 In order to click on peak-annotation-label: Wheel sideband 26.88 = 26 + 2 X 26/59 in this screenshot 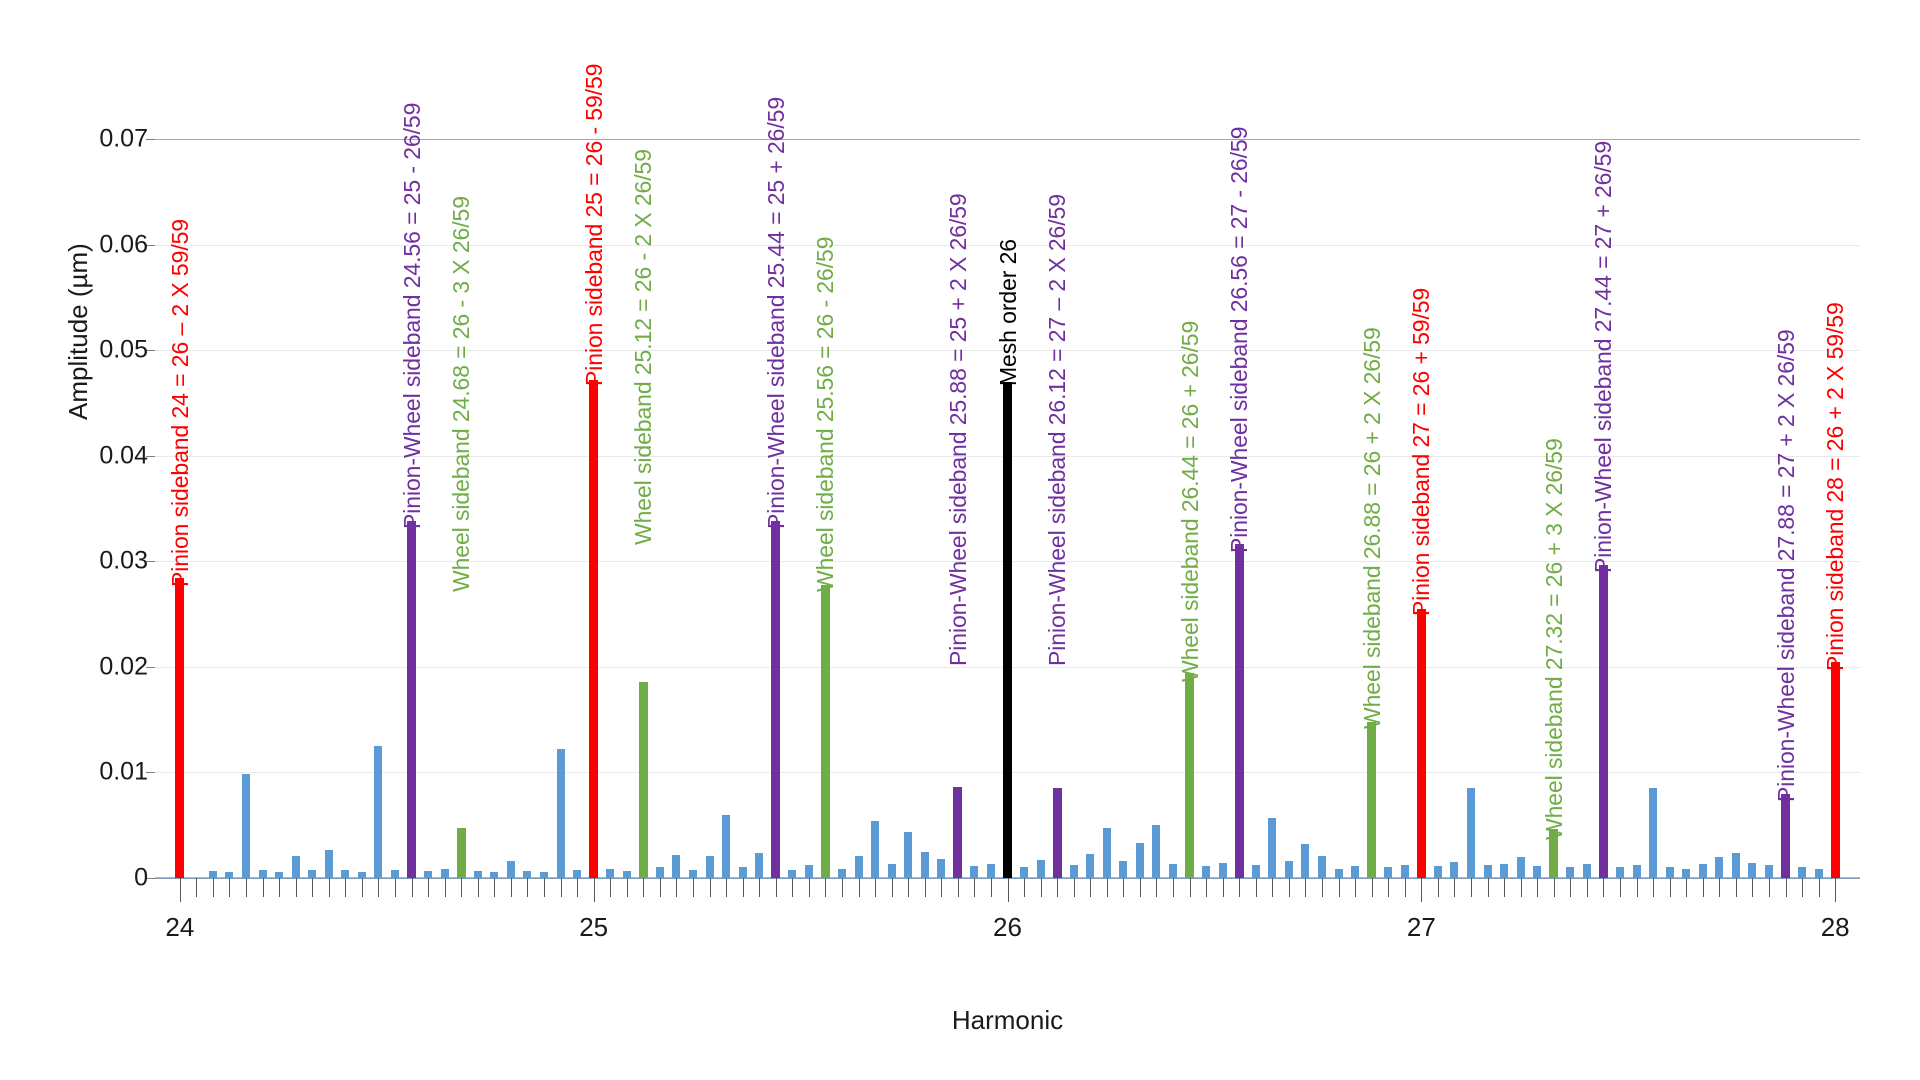, I will do `click(1371, 528)`.